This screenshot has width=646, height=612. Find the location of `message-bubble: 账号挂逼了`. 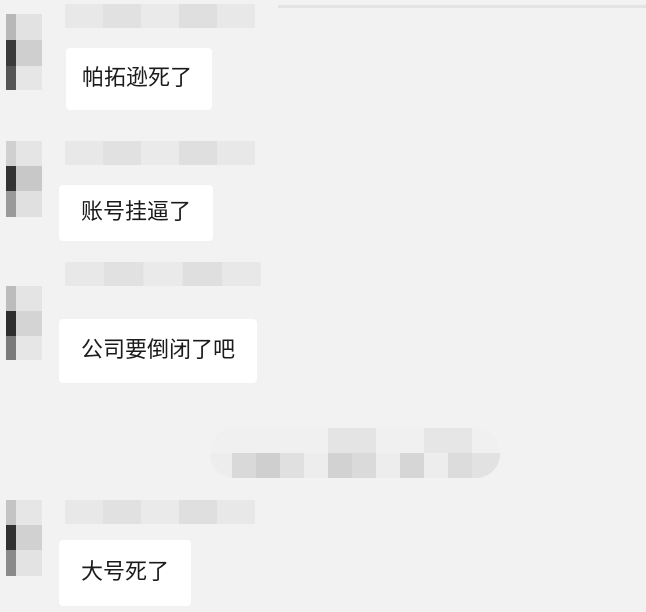

message-bubble: 账号挂逼了 is located at coordinates (136, 213).